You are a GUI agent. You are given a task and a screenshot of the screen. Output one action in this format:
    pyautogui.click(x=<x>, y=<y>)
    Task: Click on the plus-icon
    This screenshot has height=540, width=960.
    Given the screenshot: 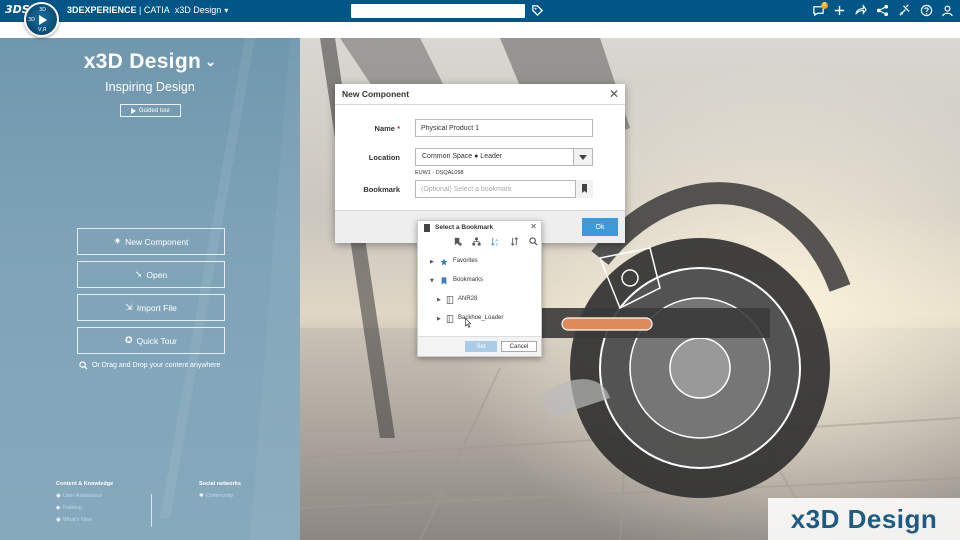 What is the action you would take?
    pyautogui.click(x=839, y=10)
    